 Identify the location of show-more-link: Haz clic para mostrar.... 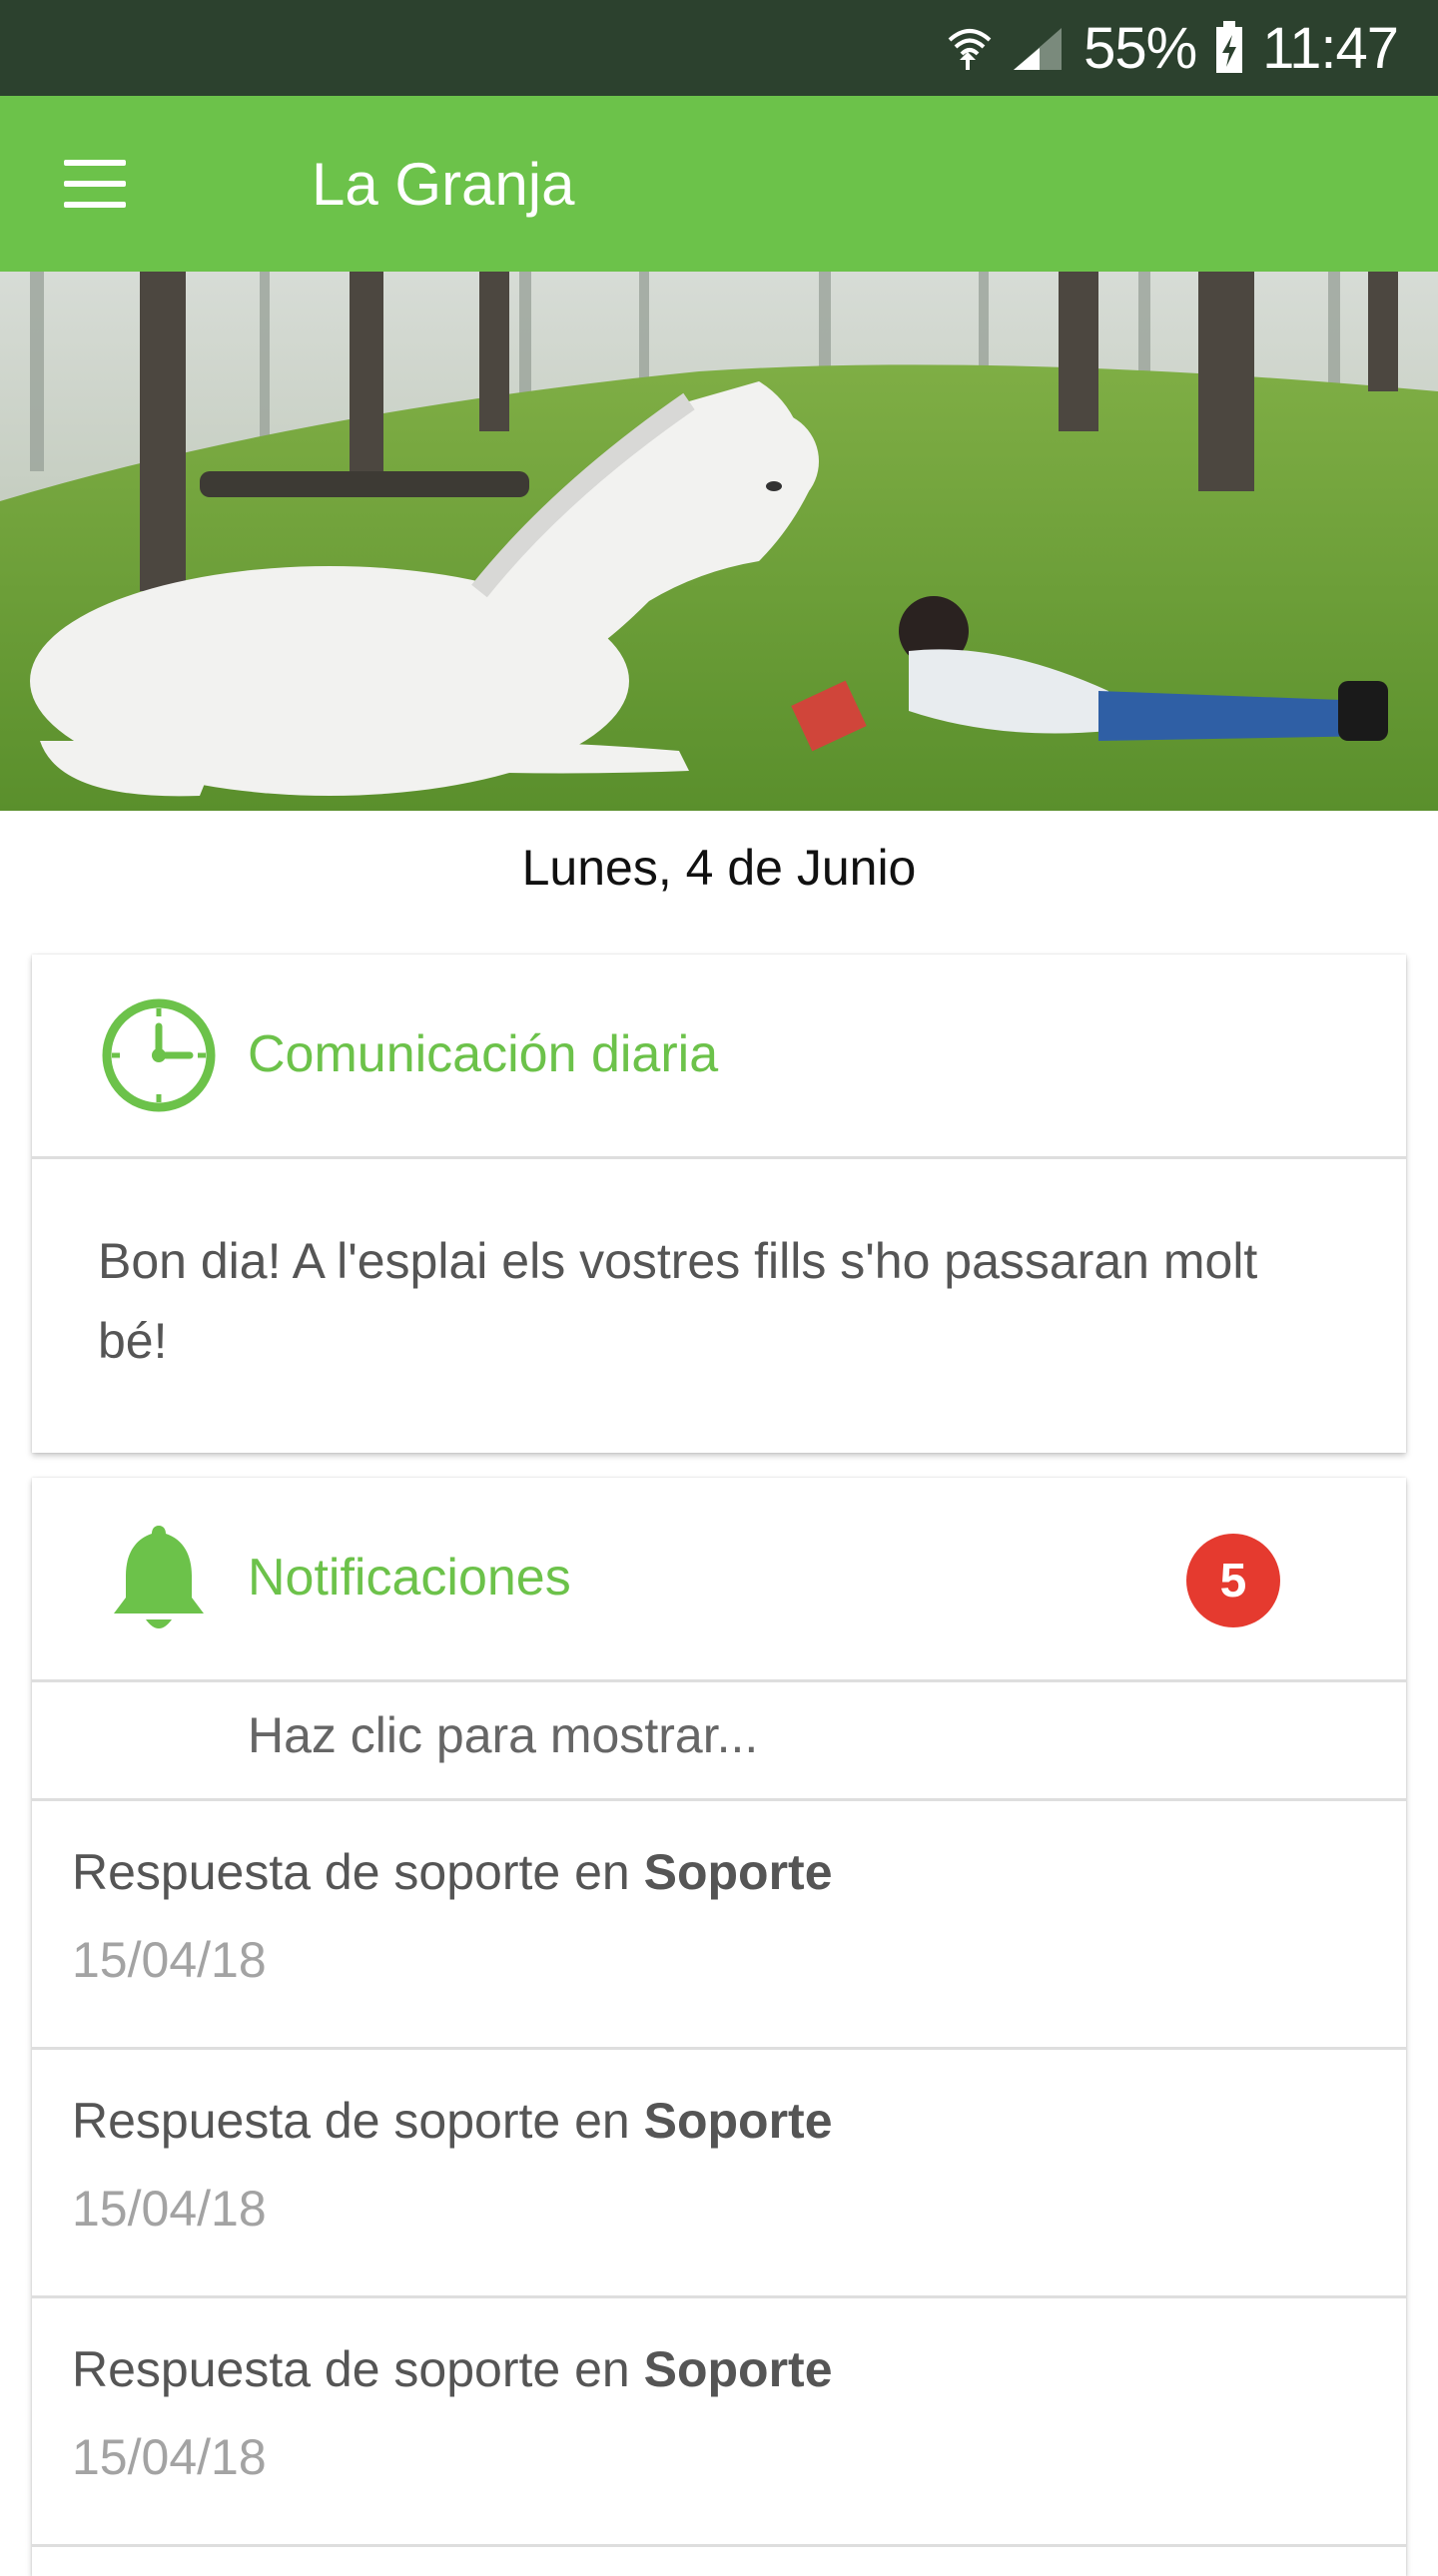
(719, 1741).